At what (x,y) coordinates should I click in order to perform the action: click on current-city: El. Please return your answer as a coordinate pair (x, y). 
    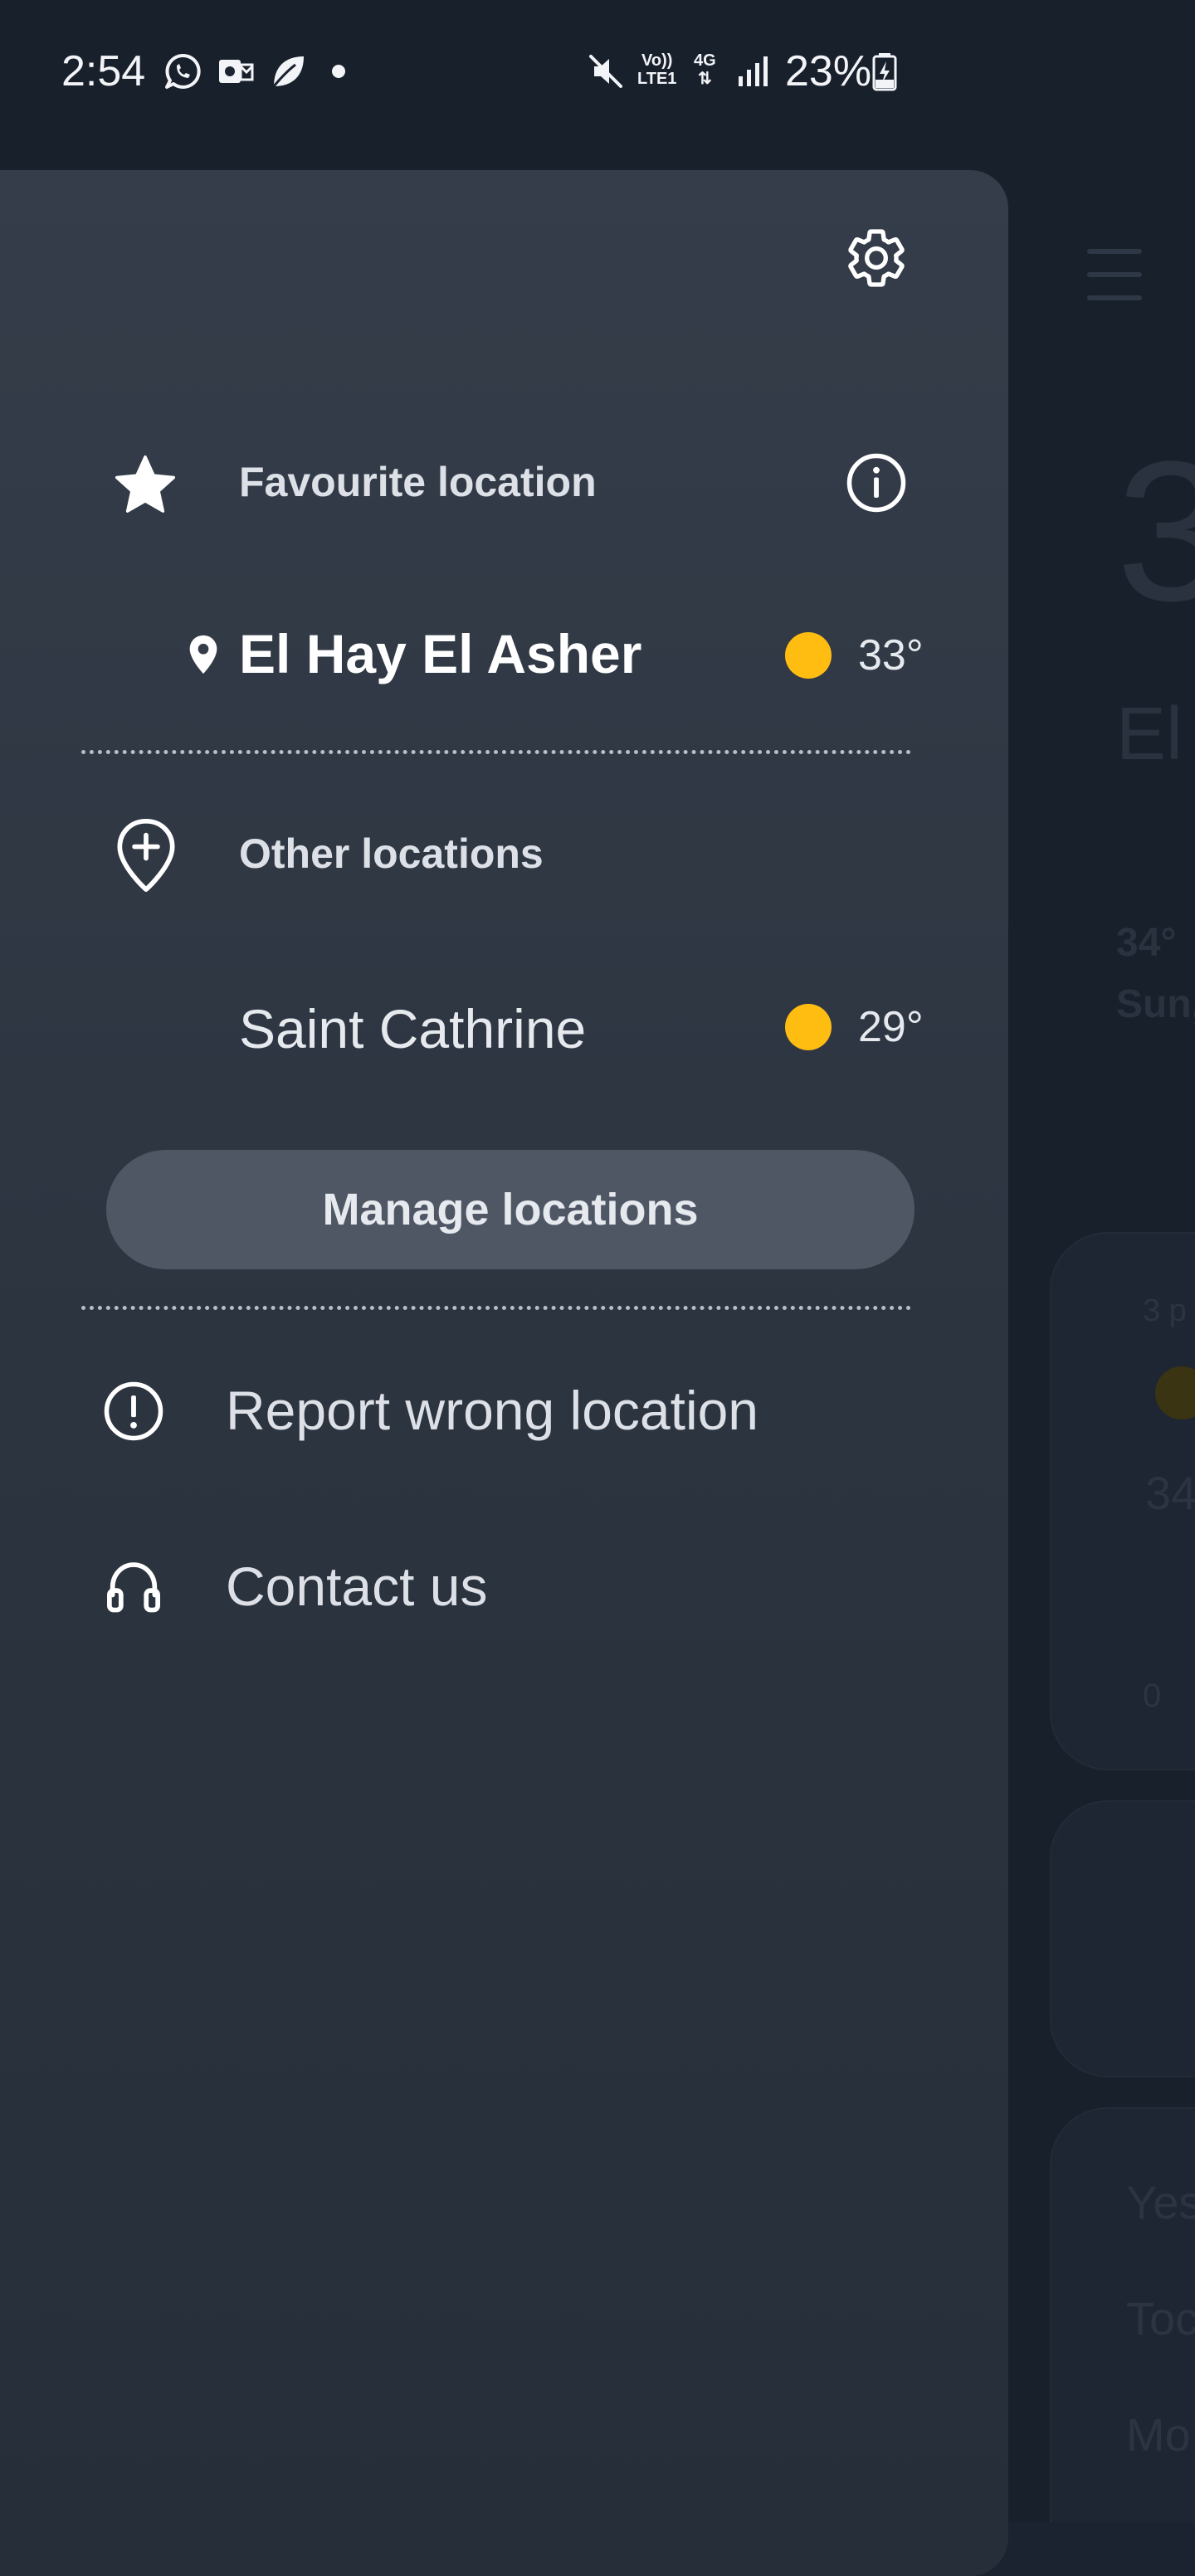
    Looking at the image, I should click on (1149, 734).